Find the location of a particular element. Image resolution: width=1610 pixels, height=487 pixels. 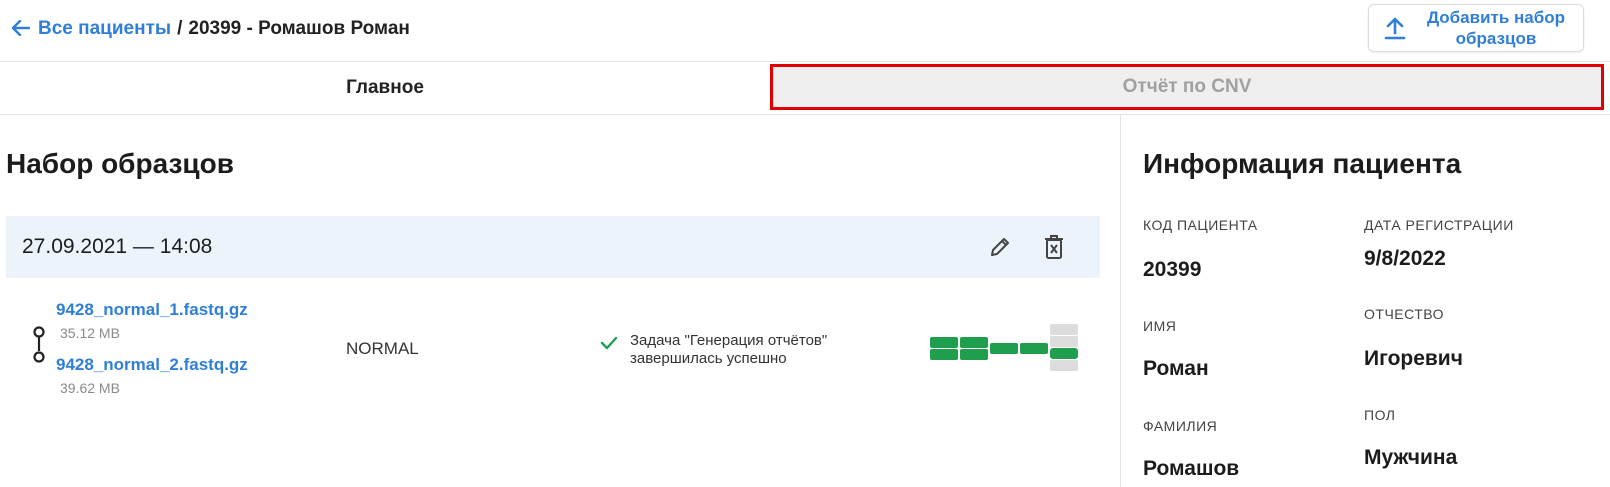

pipeline-progress-indicator is located at coordinates (1005, 351).